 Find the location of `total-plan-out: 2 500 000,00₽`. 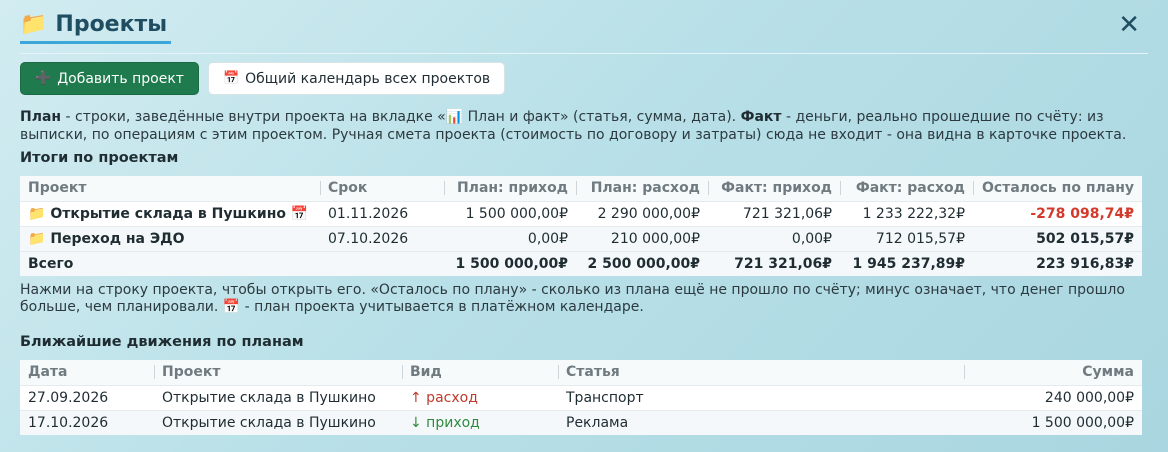

total-plan-out: 2 500 000,00₽ is located at coordinates (642, 263).